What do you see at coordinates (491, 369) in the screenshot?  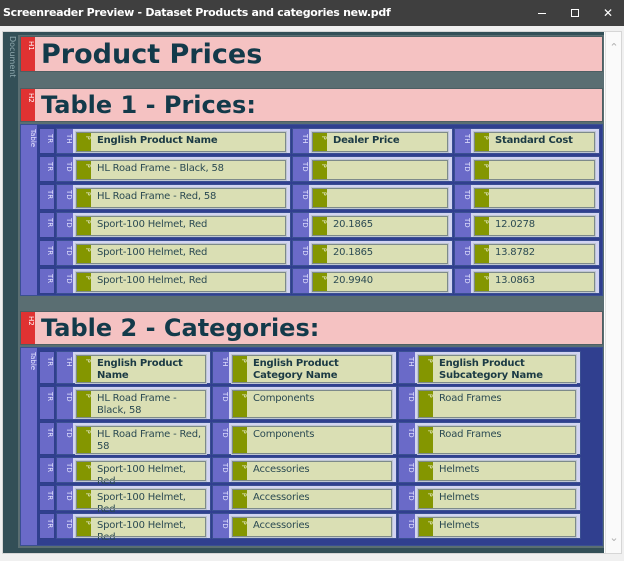 I see `column-header-text: English Product Subcategory Name` at bounding box center [491, 369].